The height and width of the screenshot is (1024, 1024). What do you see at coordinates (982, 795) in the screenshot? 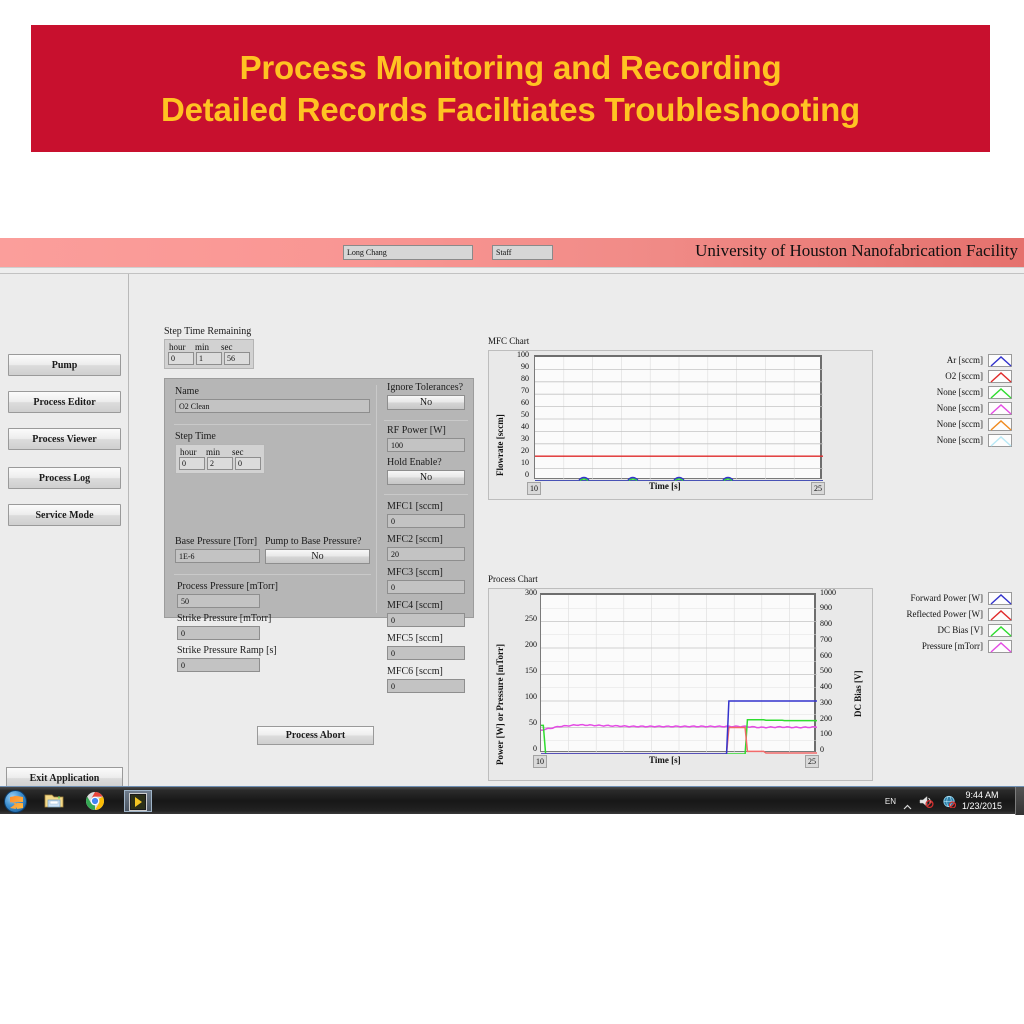
I see `tray-clock-time: 9:44 AM` at bounding box center [982, 795].